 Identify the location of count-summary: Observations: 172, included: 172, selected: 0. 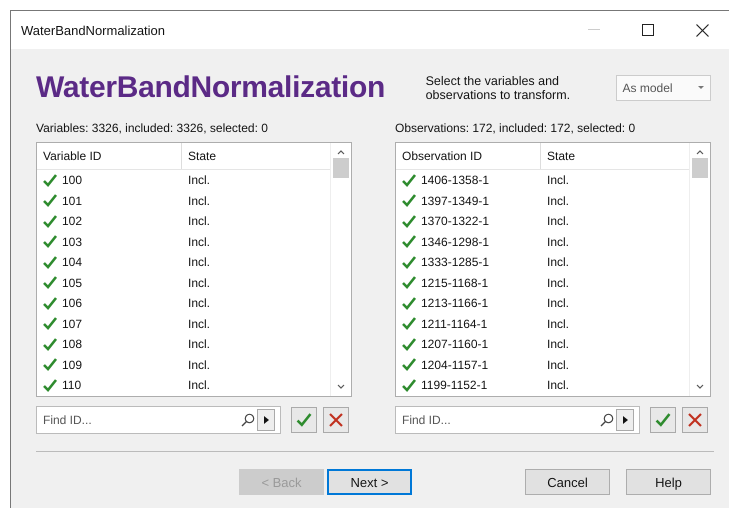
(515, 129).